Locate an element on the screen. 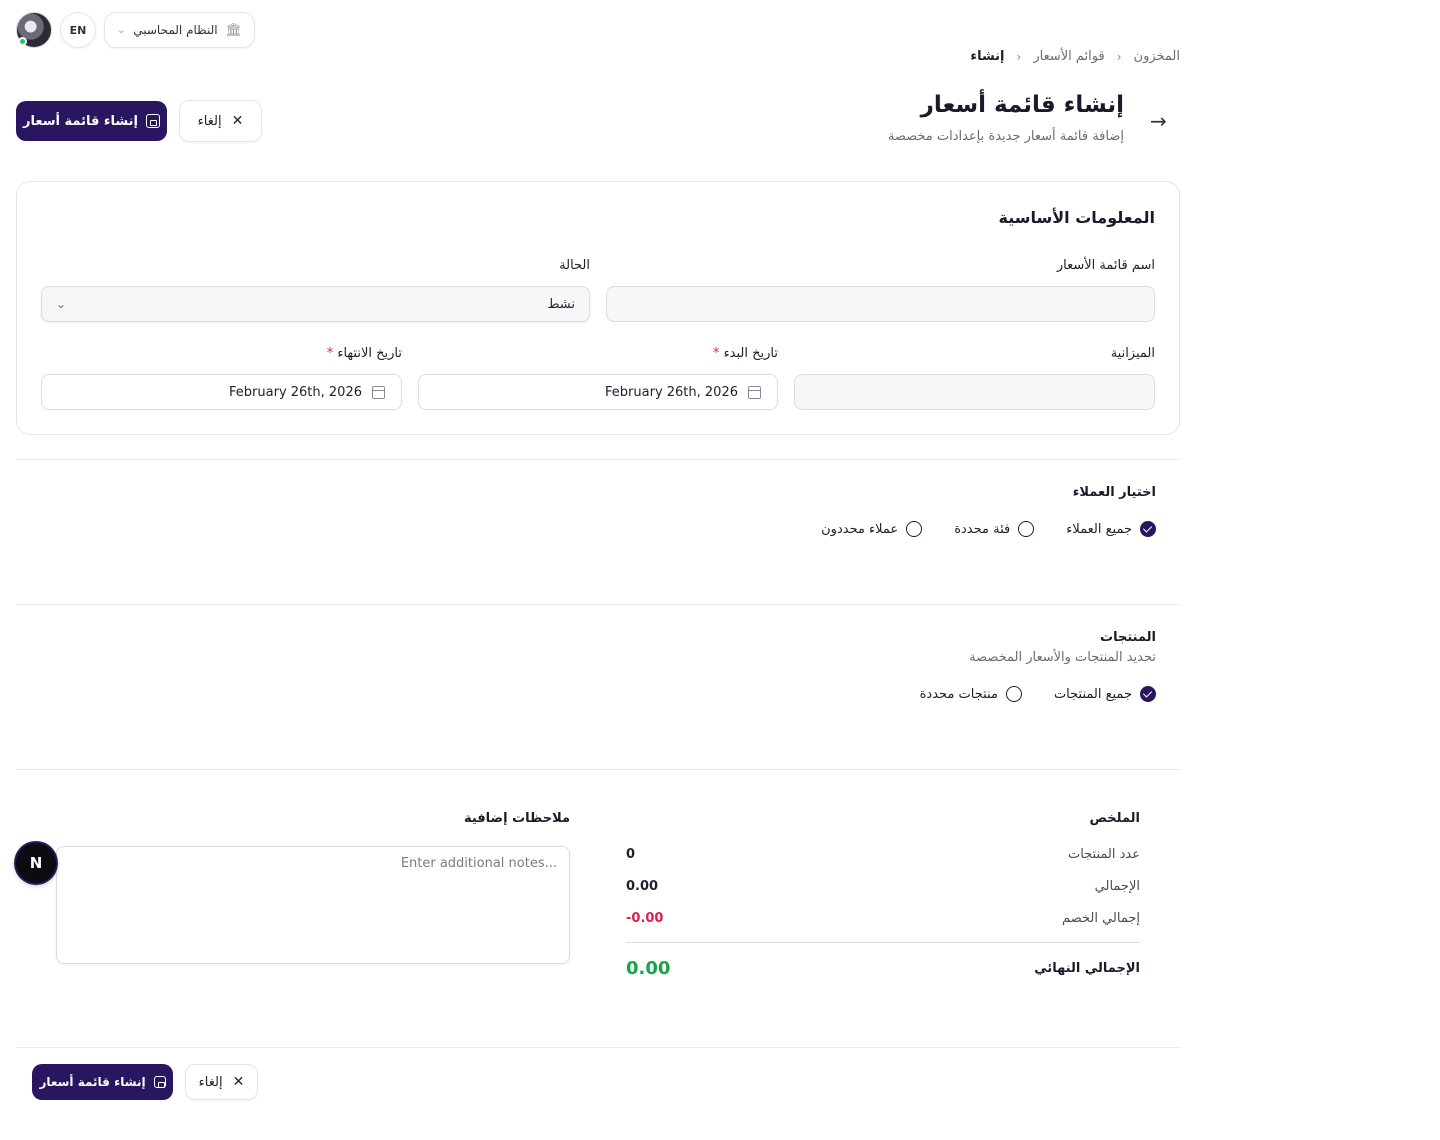 This screenshot has width=1440, height=1140. breadcrumb: المخزون ‹ قوائم الأسعار ‹ إنشاء is located at coordinates (1075, 56).